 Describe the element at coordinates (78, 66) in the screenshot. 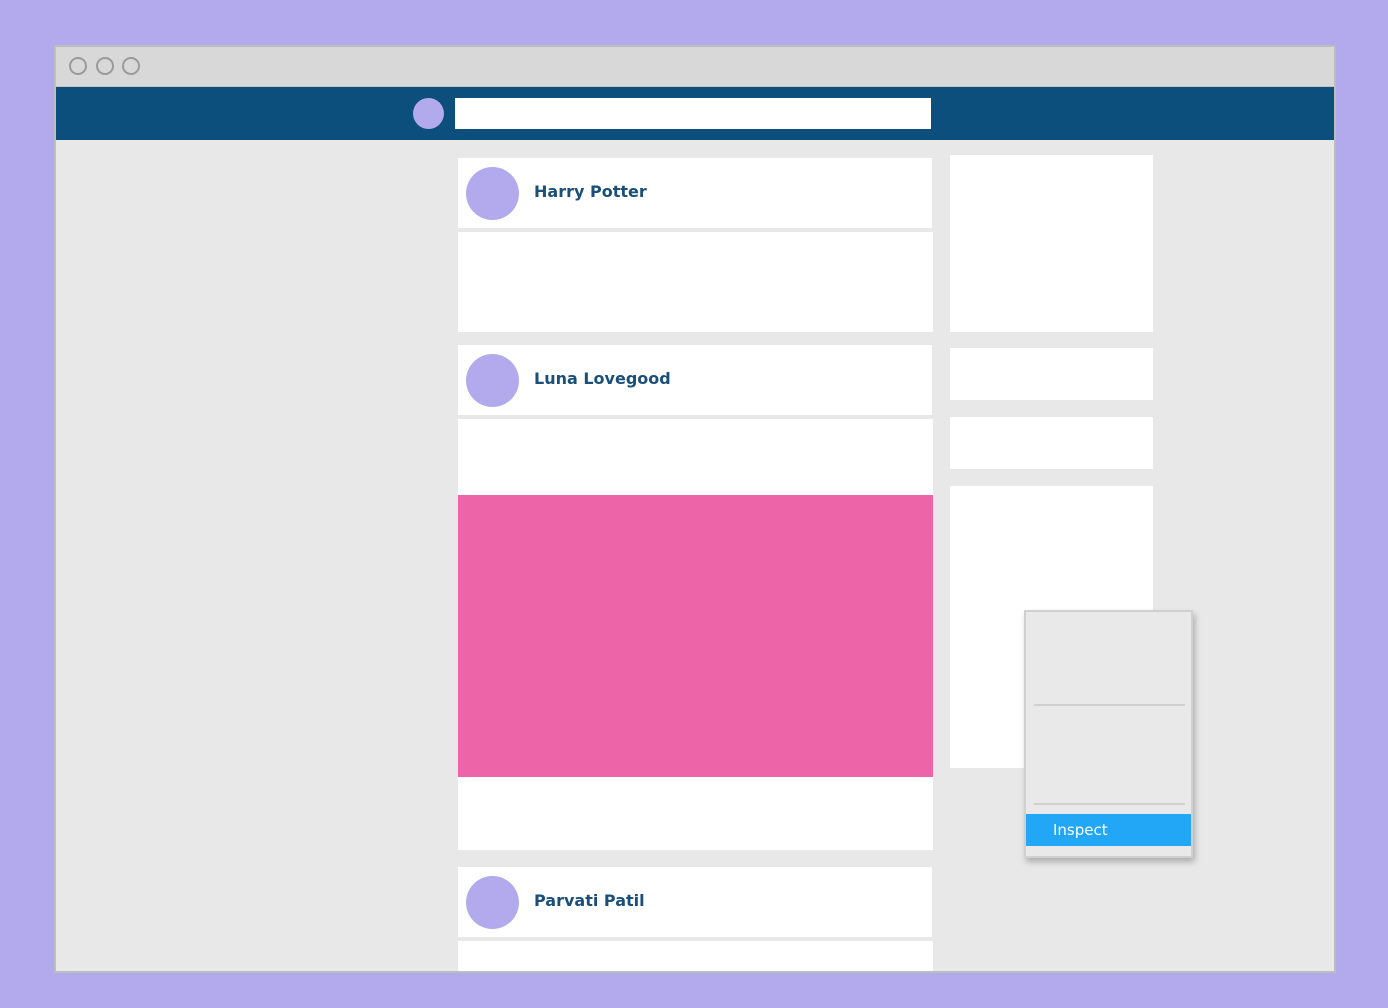

I see `window-close-icon` at that location.